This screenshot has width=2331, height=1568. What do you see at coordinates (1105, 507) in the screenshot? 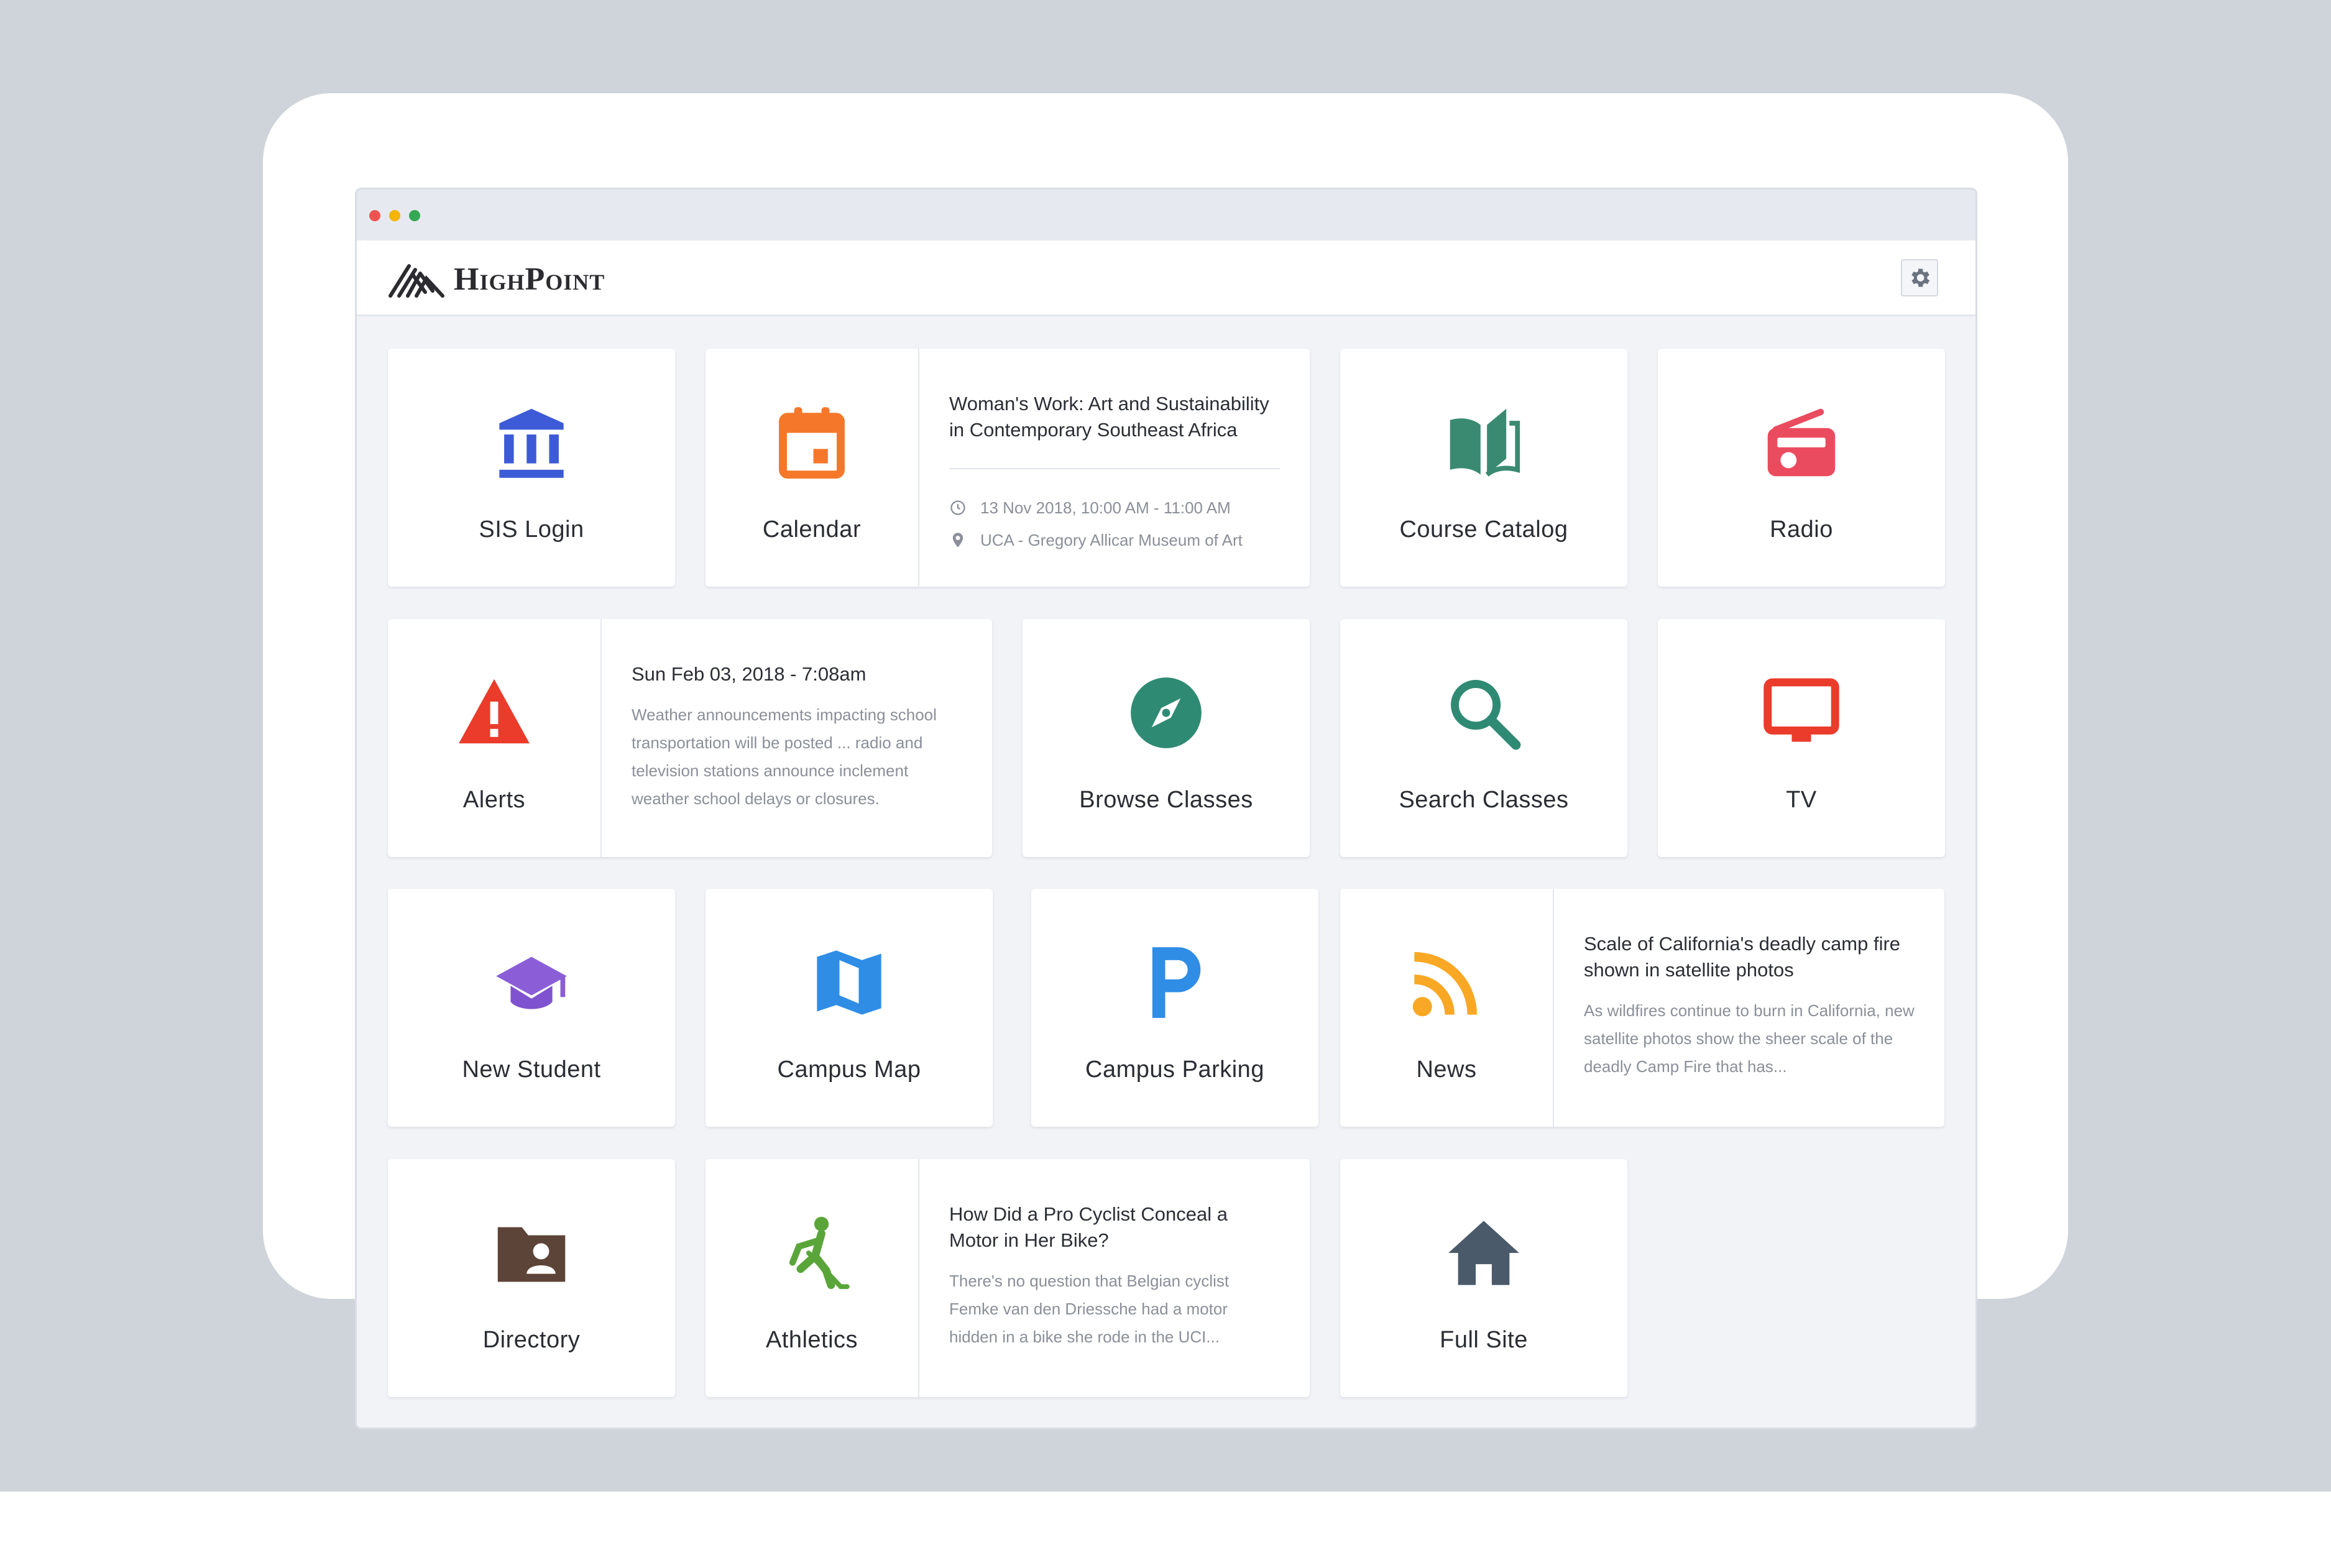
I see `event-time: 13 Nov 2018, 10:00 AM - 11:00 AM` at bounding box center [1105, 507].